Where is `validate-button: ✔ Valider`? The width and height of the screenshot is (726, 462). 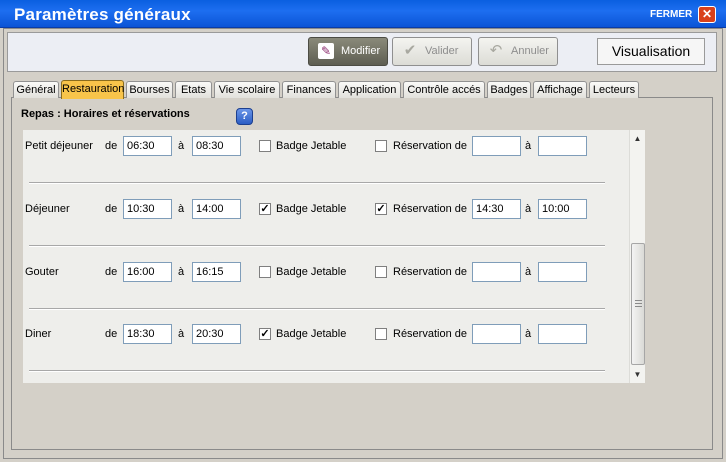 validate-button: ✔ Valider is located at coordinates (432, 51).